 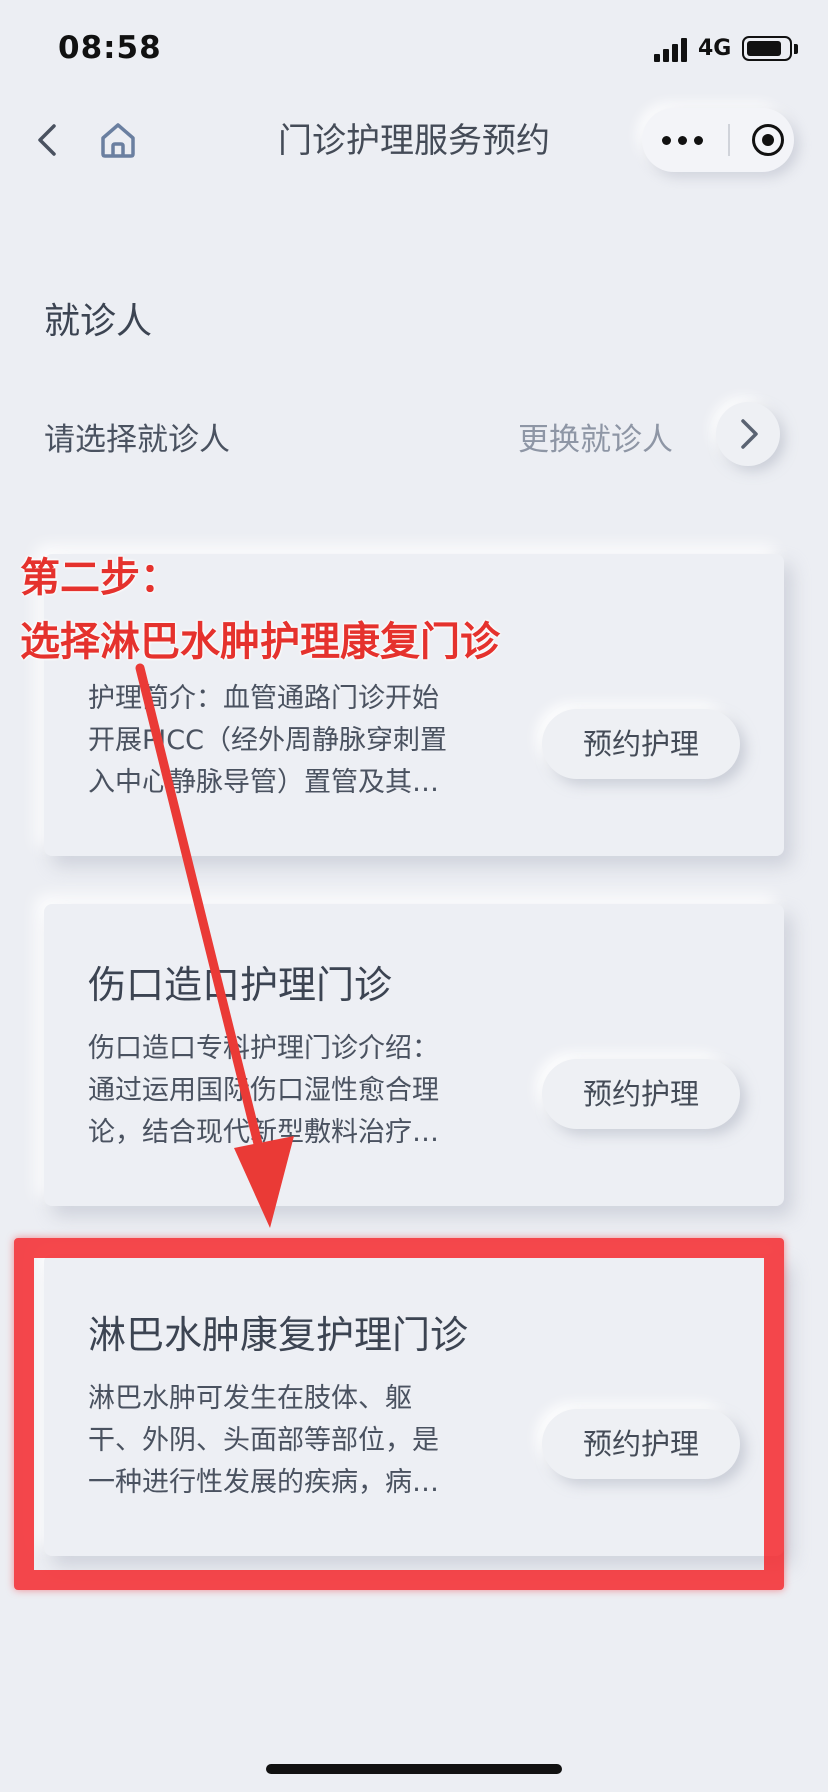 What do you see at coordinates (684, 141) in the screenshot?
I see `more-dots-icon` at bounding box center [684, 141].